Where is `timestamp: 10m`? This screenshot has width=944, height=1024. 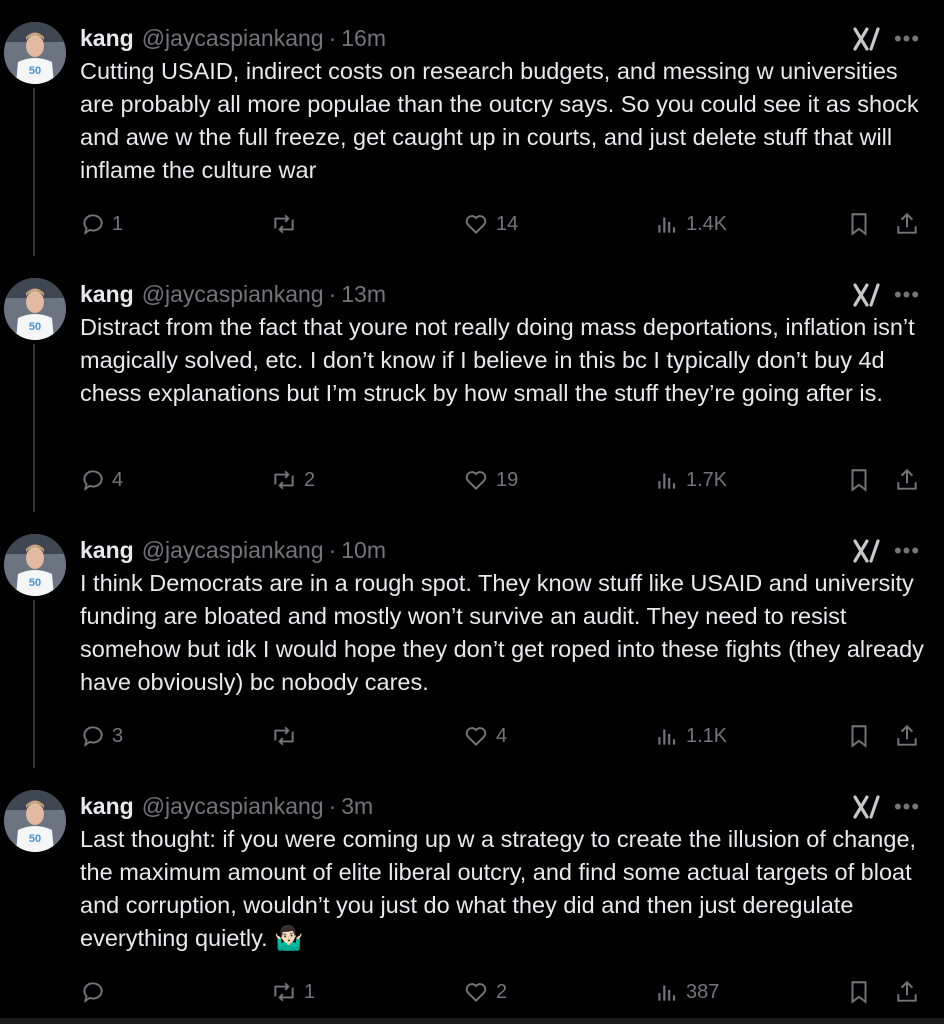
timestamp: 10m is located at coordinates (363, 550).